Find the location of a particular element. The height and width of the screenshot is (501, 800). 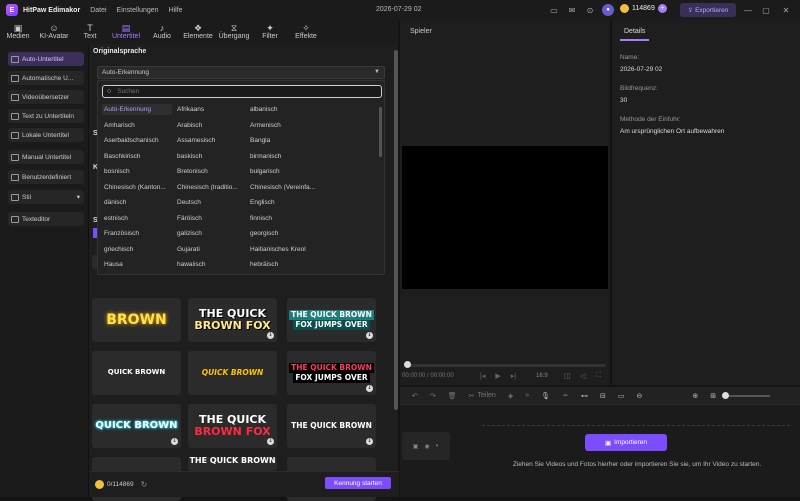

maximize-icon: ▢ is located at coordinates (766, 10).